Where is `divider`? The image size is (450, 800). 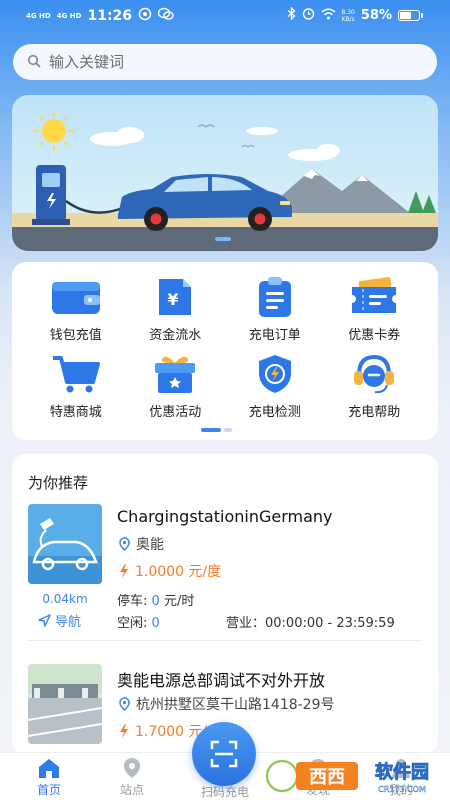
divider is located at coordinates (225, 640).